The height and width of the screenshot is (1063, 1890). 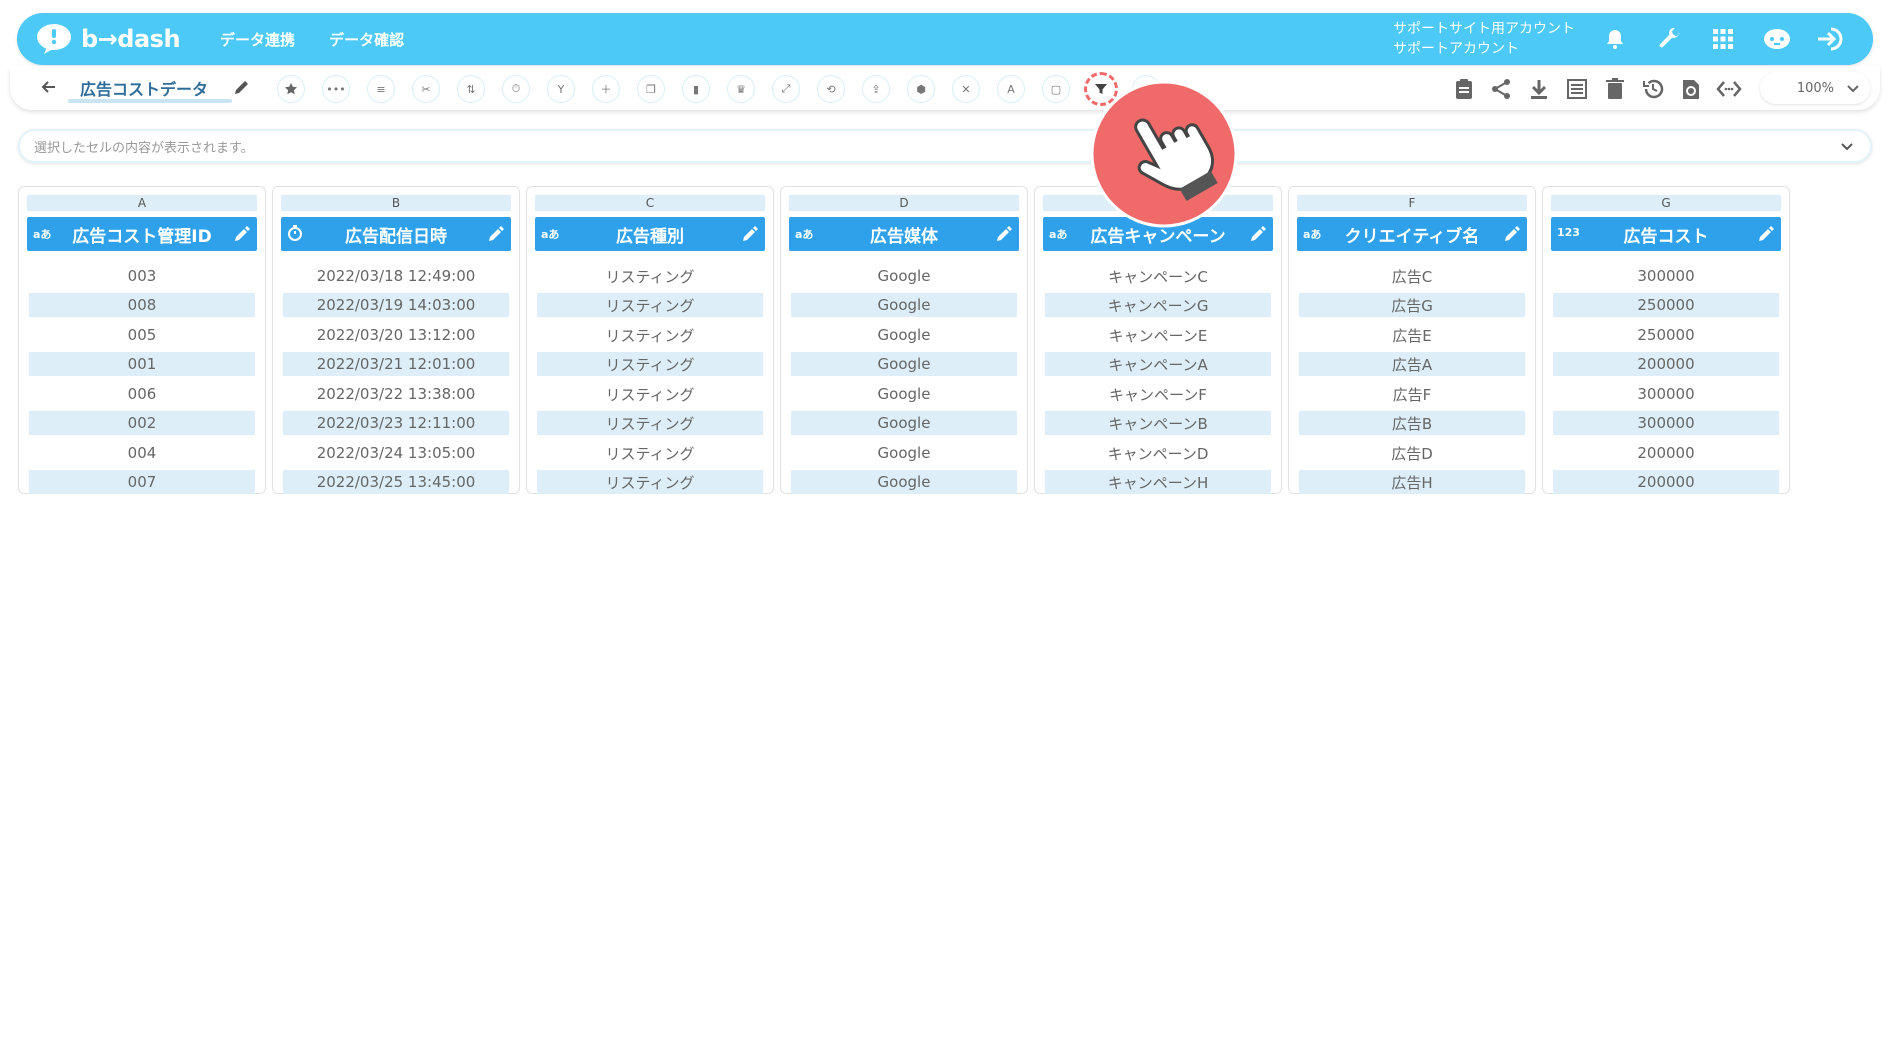 I want to click on copy-icon: ❐, so click(x=651, y=89).